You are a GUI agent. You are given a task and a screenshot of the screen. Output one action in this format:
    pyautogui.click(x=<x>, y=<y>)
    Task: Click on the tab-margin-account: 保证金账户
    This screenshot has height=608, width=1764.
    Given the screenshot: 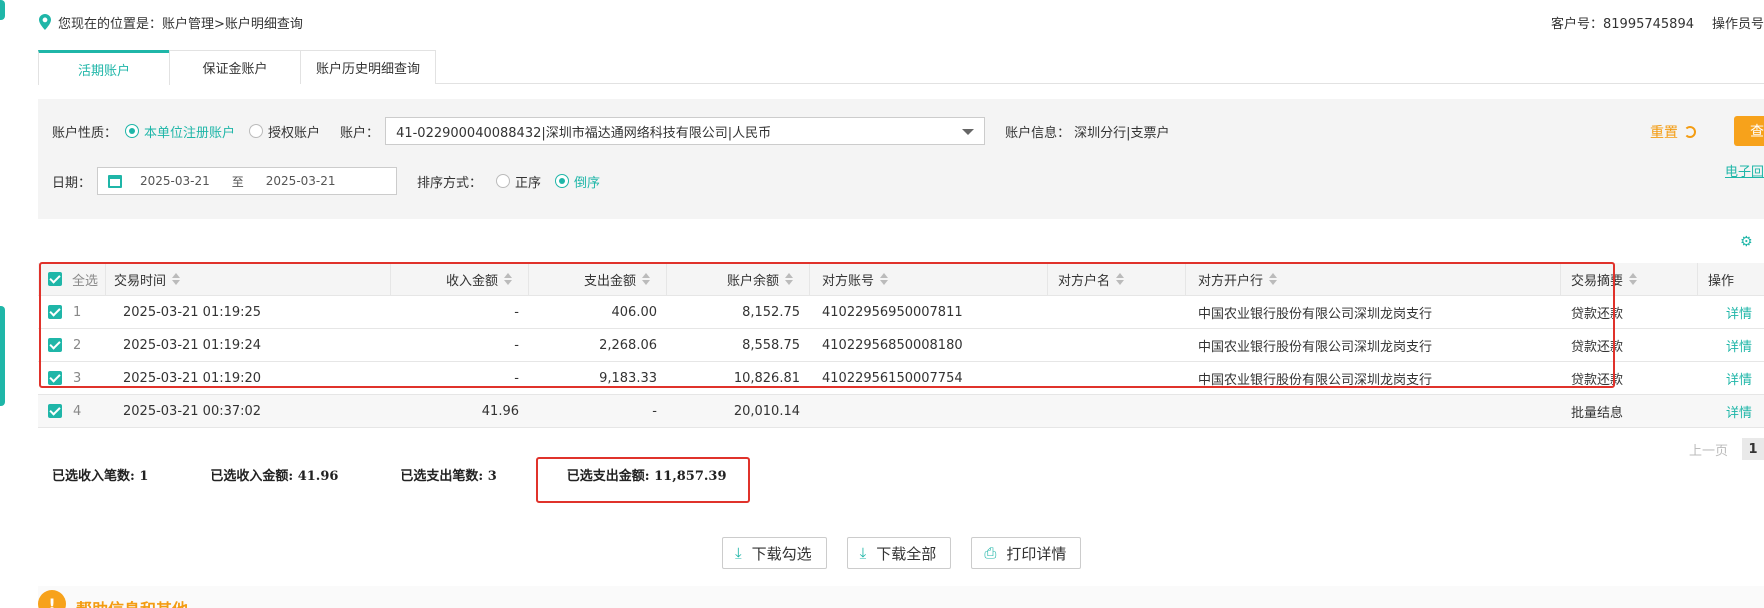 What is the action you would take?
    pyautogui.click(x=235, y=67)
    